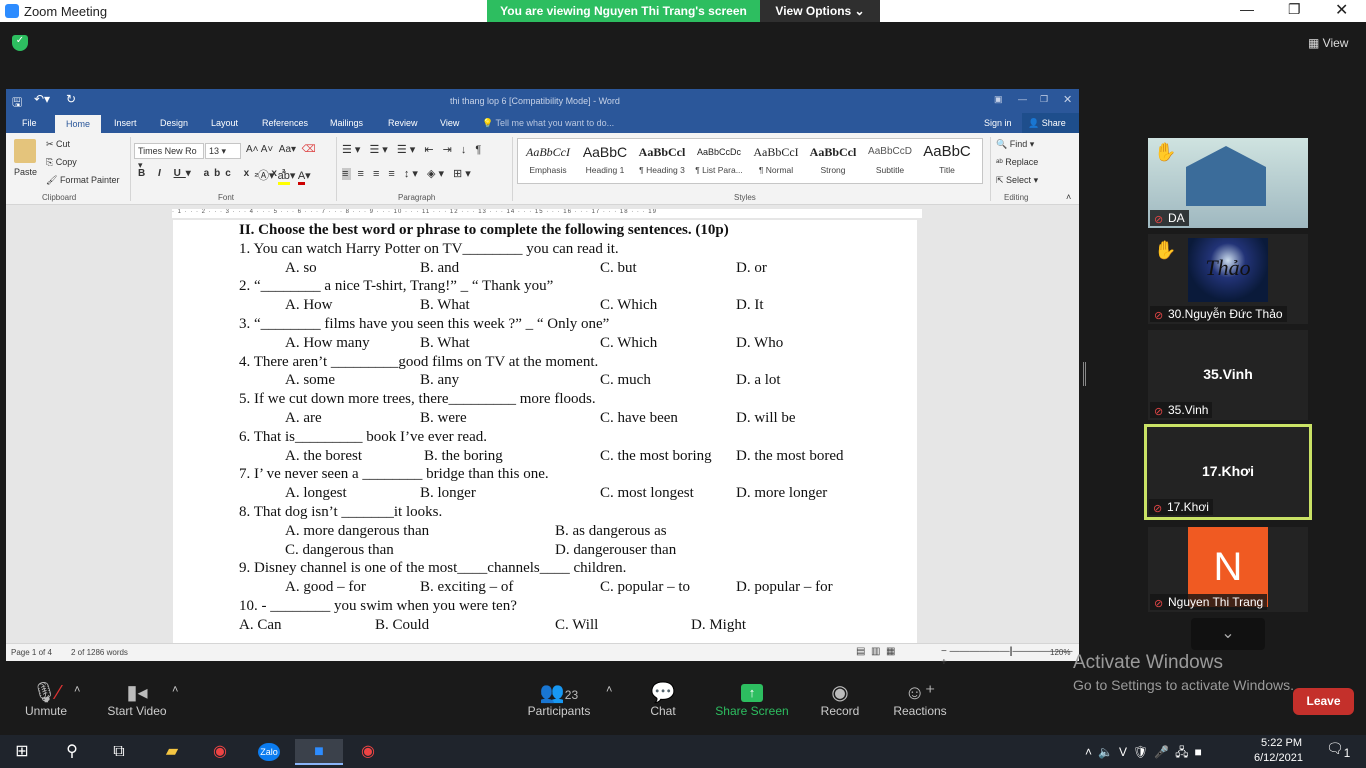 The height and width of the screenshot is (768, 1366). What do you see at coordinates (25, 172) in the screenshot?
I see `paste-button: Paste` at bounding box center [25, 172].